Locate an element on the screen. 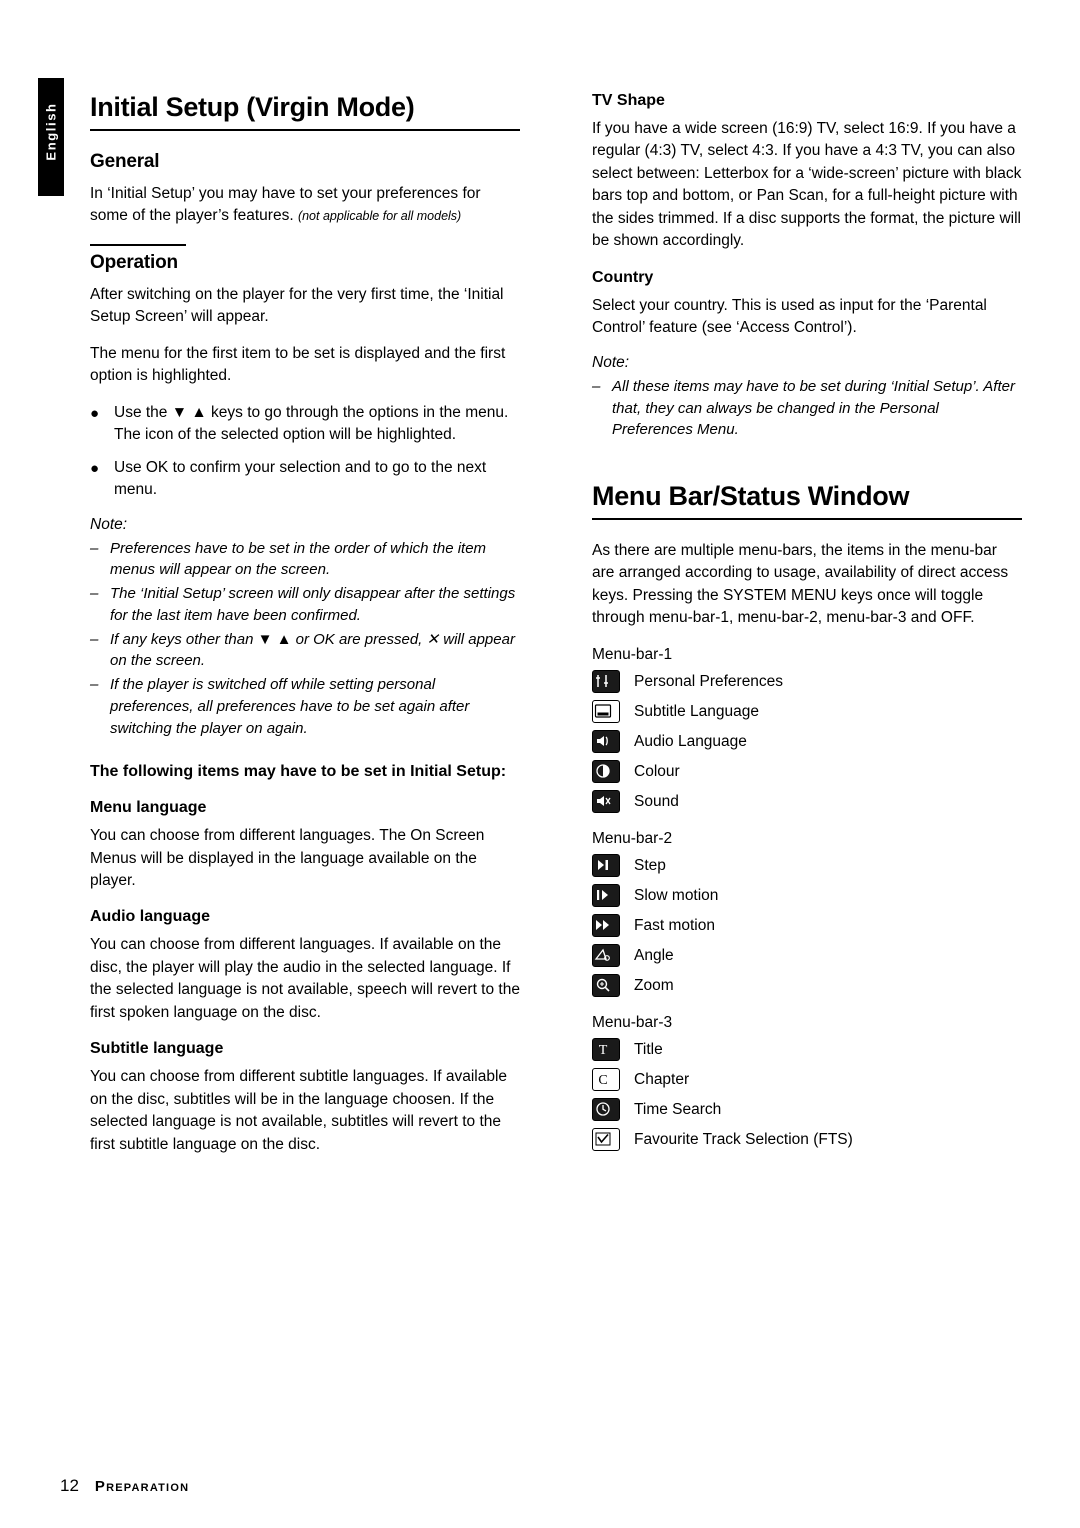 The height and width of the screenshot is (1528, 1080). general-note-inline: (not applicable for all models) is located at coordinates (379, 216).